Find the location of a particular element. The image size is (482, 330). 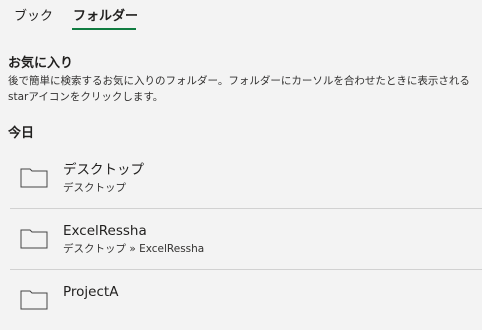

folder-name: ExcelRessha is located at coordinates (105, 231).